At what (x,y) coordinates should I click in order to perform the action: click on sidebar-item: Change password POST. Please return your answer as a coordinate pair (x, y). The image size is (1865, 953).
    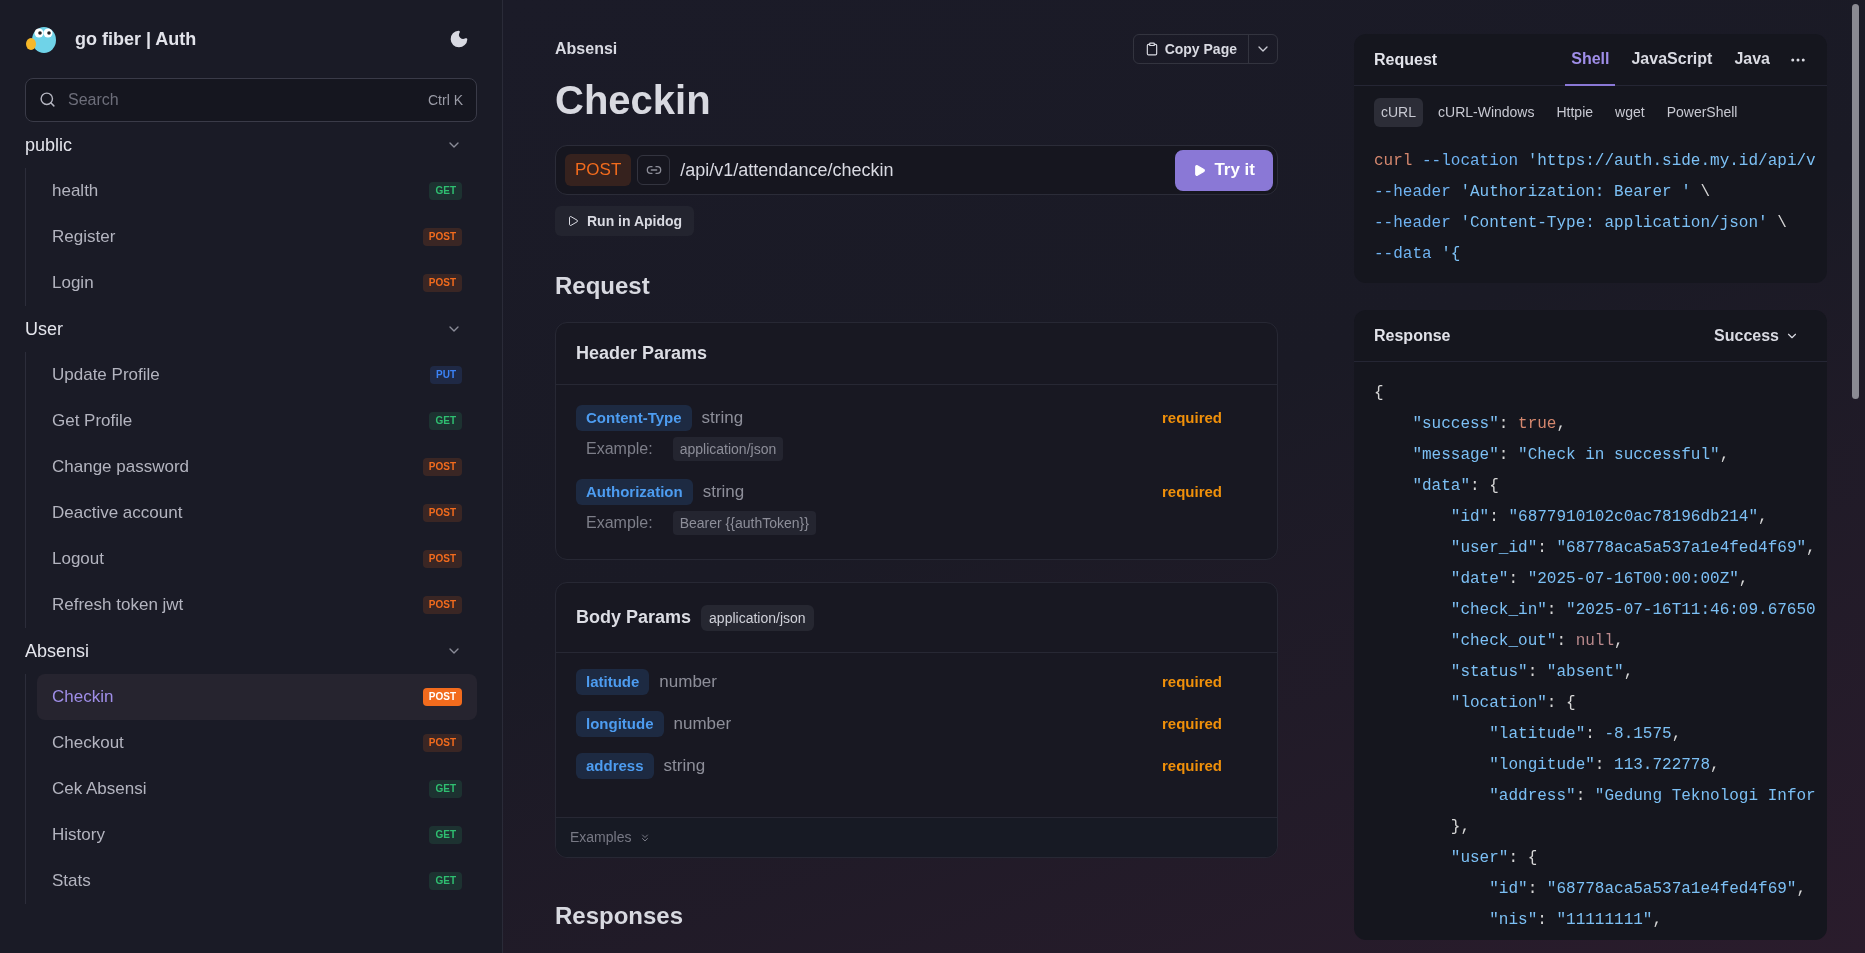
    Looking at the image, I should click on (257, 467).